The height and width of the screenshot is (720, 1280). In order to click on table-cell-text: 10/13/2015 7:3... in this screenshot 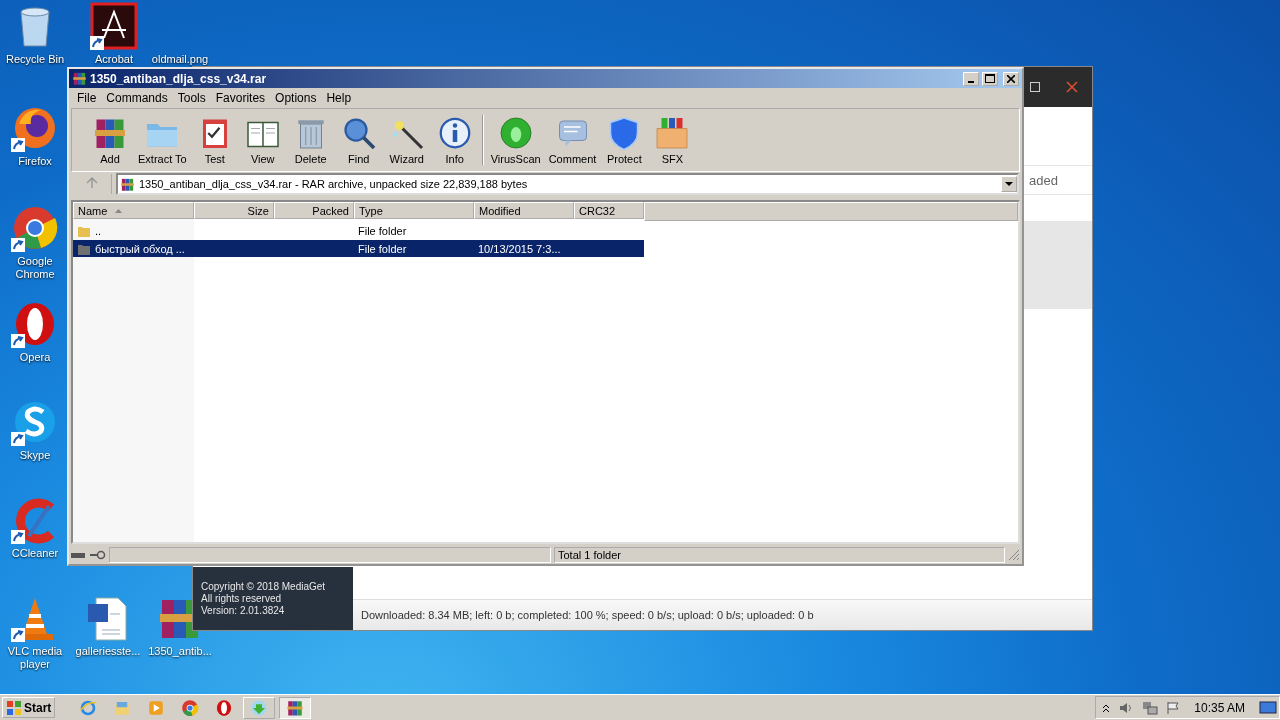, I will do `click(519, 248)`.